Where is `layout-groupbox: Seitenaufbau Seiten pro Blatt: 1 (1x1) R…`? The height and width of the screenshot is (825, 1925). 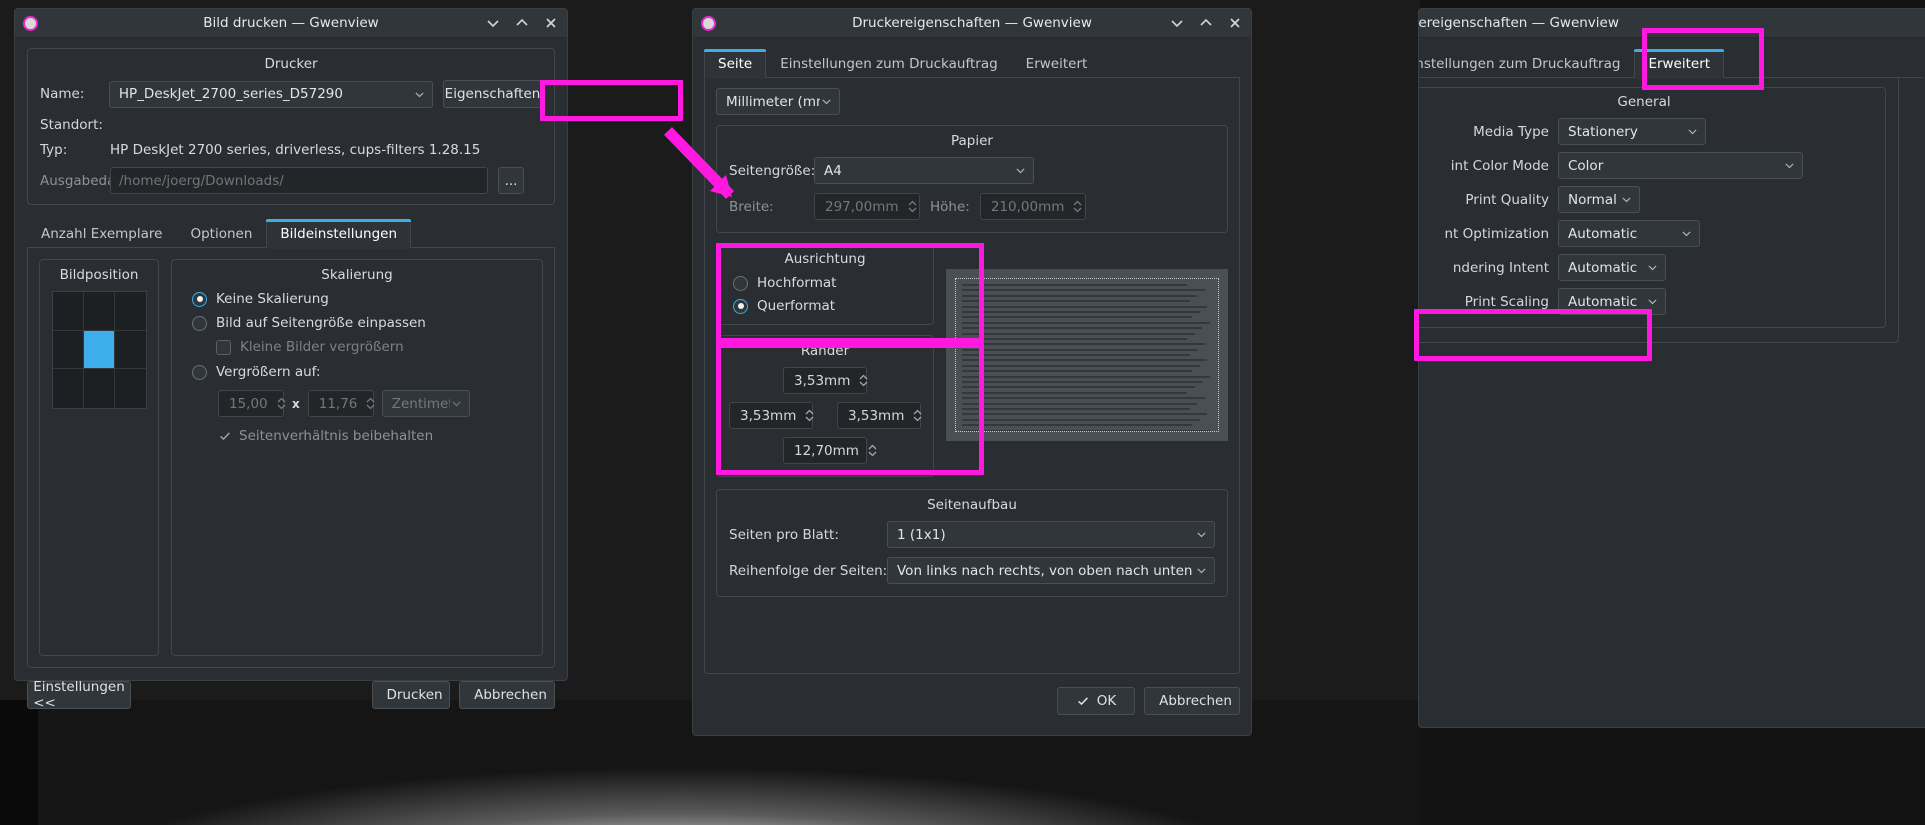 layout-groupbox: Seitenaufbau Seiten pro Blatt: 1 (1x1) R… is located at coordinates (972, 543).